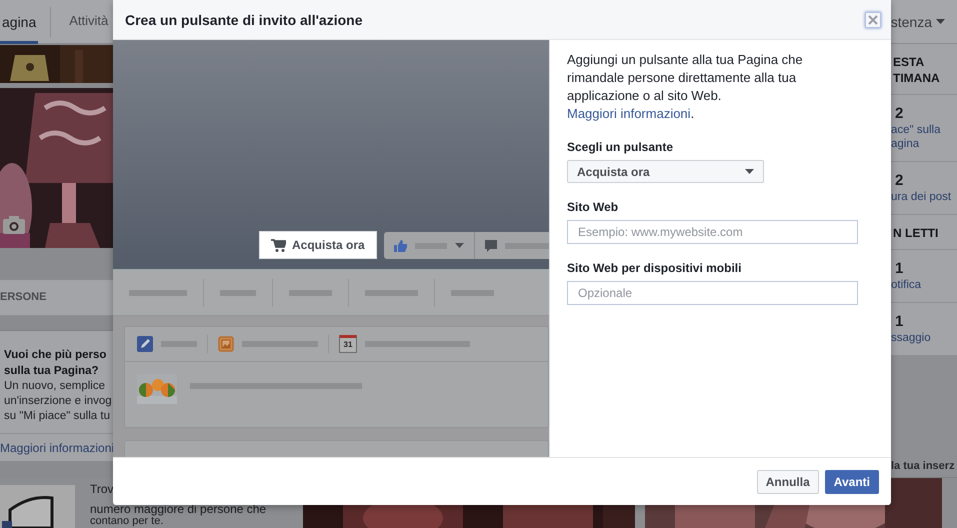  Describe the element at coordinates (58, 401) in the screenshot. I see `promo-text: un'inserzione e invog` at that location.